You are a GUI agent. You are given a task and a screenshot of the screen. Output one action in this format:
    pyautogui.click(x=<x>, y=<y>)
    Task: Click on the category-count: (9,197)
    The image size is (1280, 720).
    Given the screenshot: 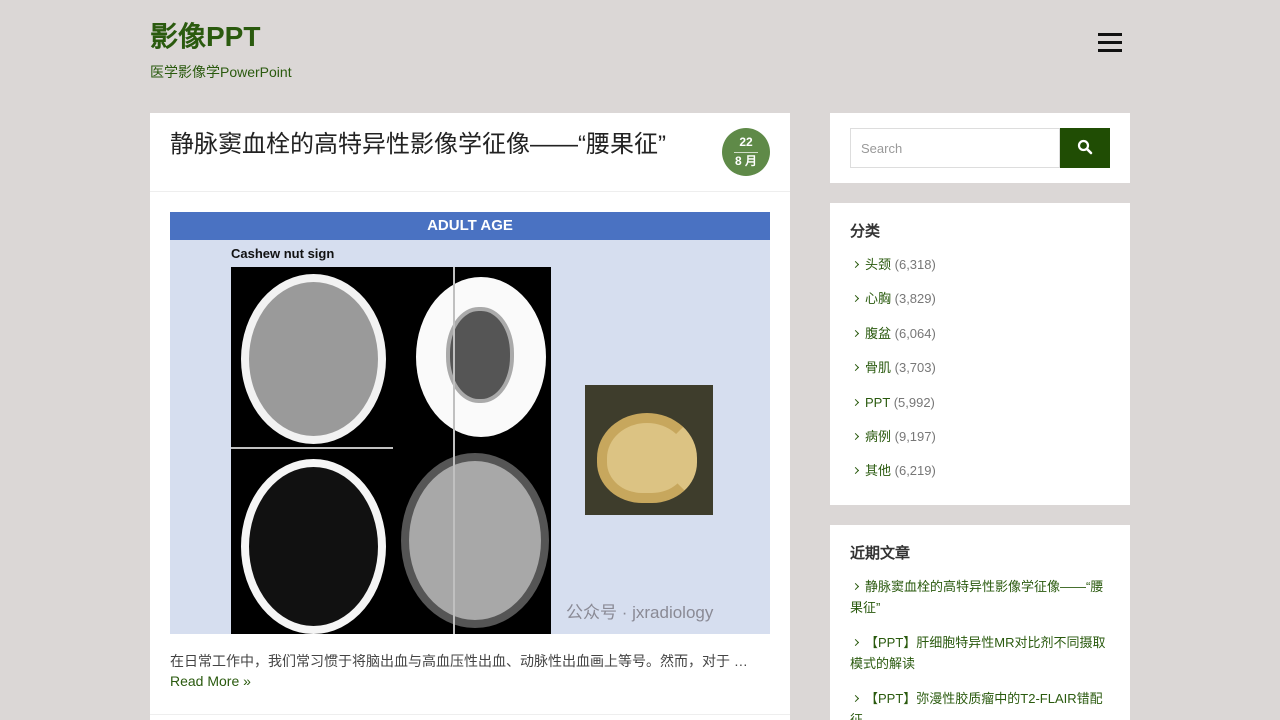 What is the action you would take?
    pyautogui.click(x=915, y=436)
    